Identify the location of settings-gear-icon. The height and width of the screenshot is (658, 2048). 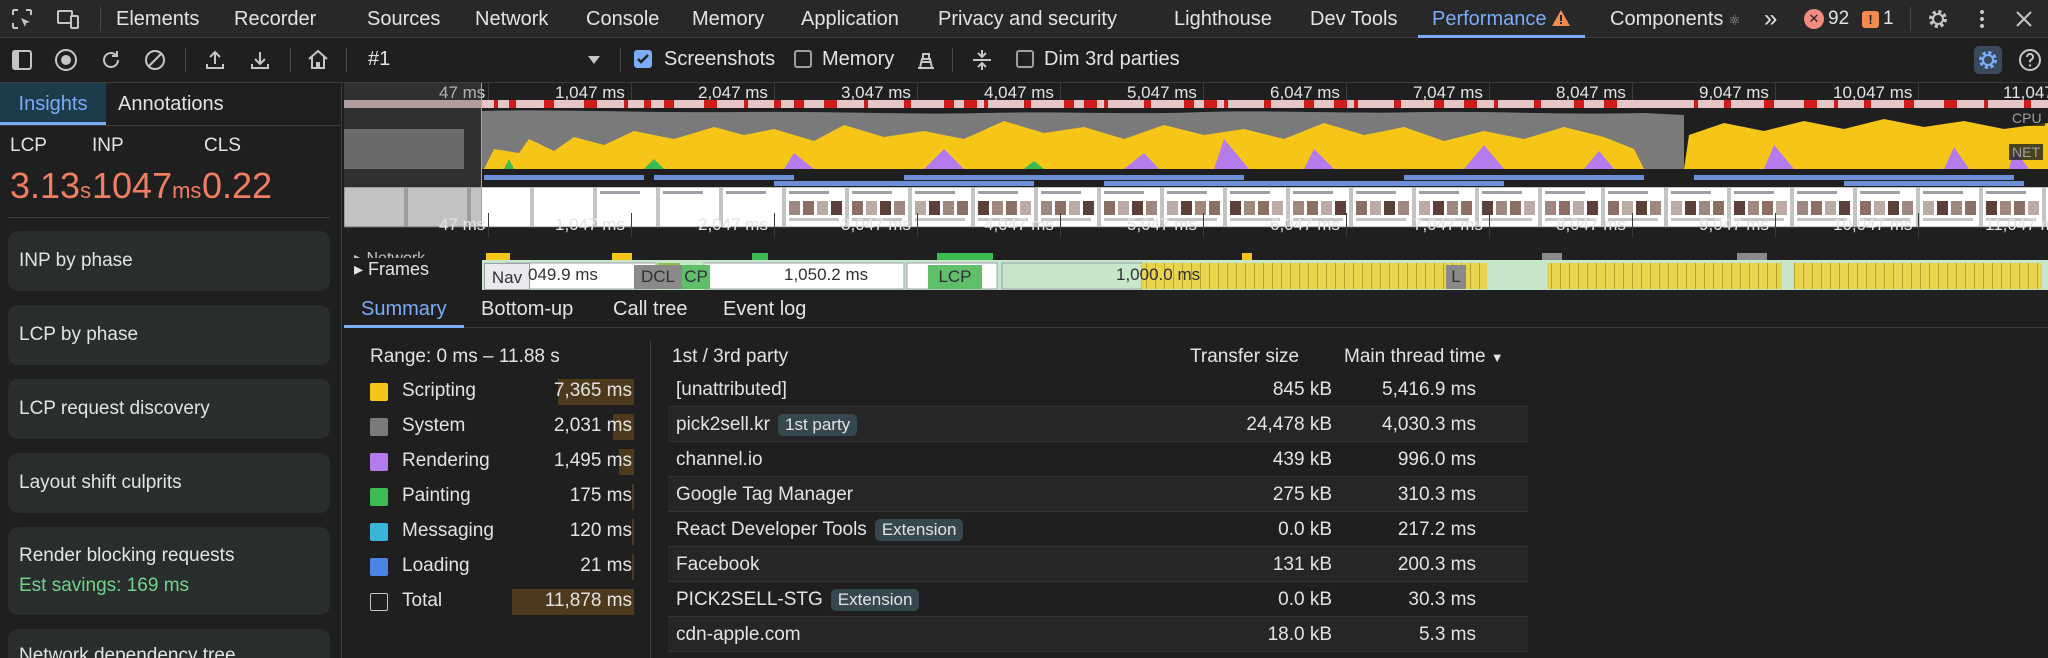
(1938, 19).